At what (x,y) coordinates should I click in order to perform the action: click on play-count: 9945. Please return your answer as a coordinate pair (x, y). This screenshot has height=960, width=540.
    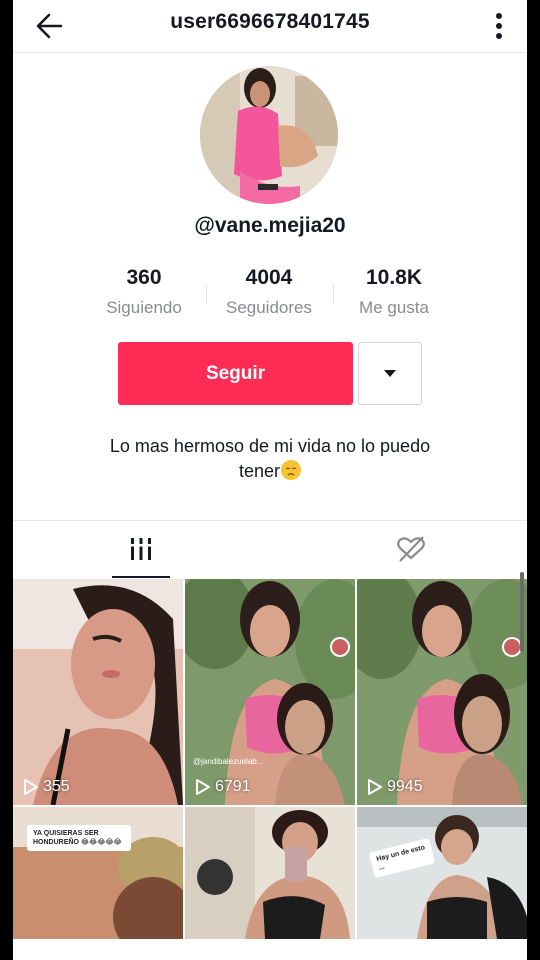
    Looking at the image, I should click on (395, 787).